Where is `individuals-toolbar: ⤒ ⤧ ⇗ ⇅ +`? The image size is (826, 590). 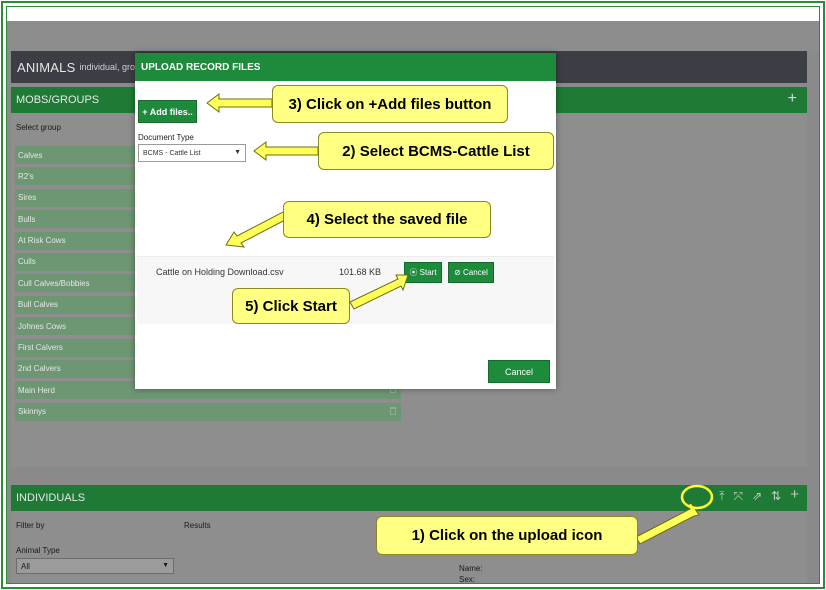
individuals-toolbar: ⤒ ⤧ ⇗ ⇅ + is located at coordinates (759, 495).